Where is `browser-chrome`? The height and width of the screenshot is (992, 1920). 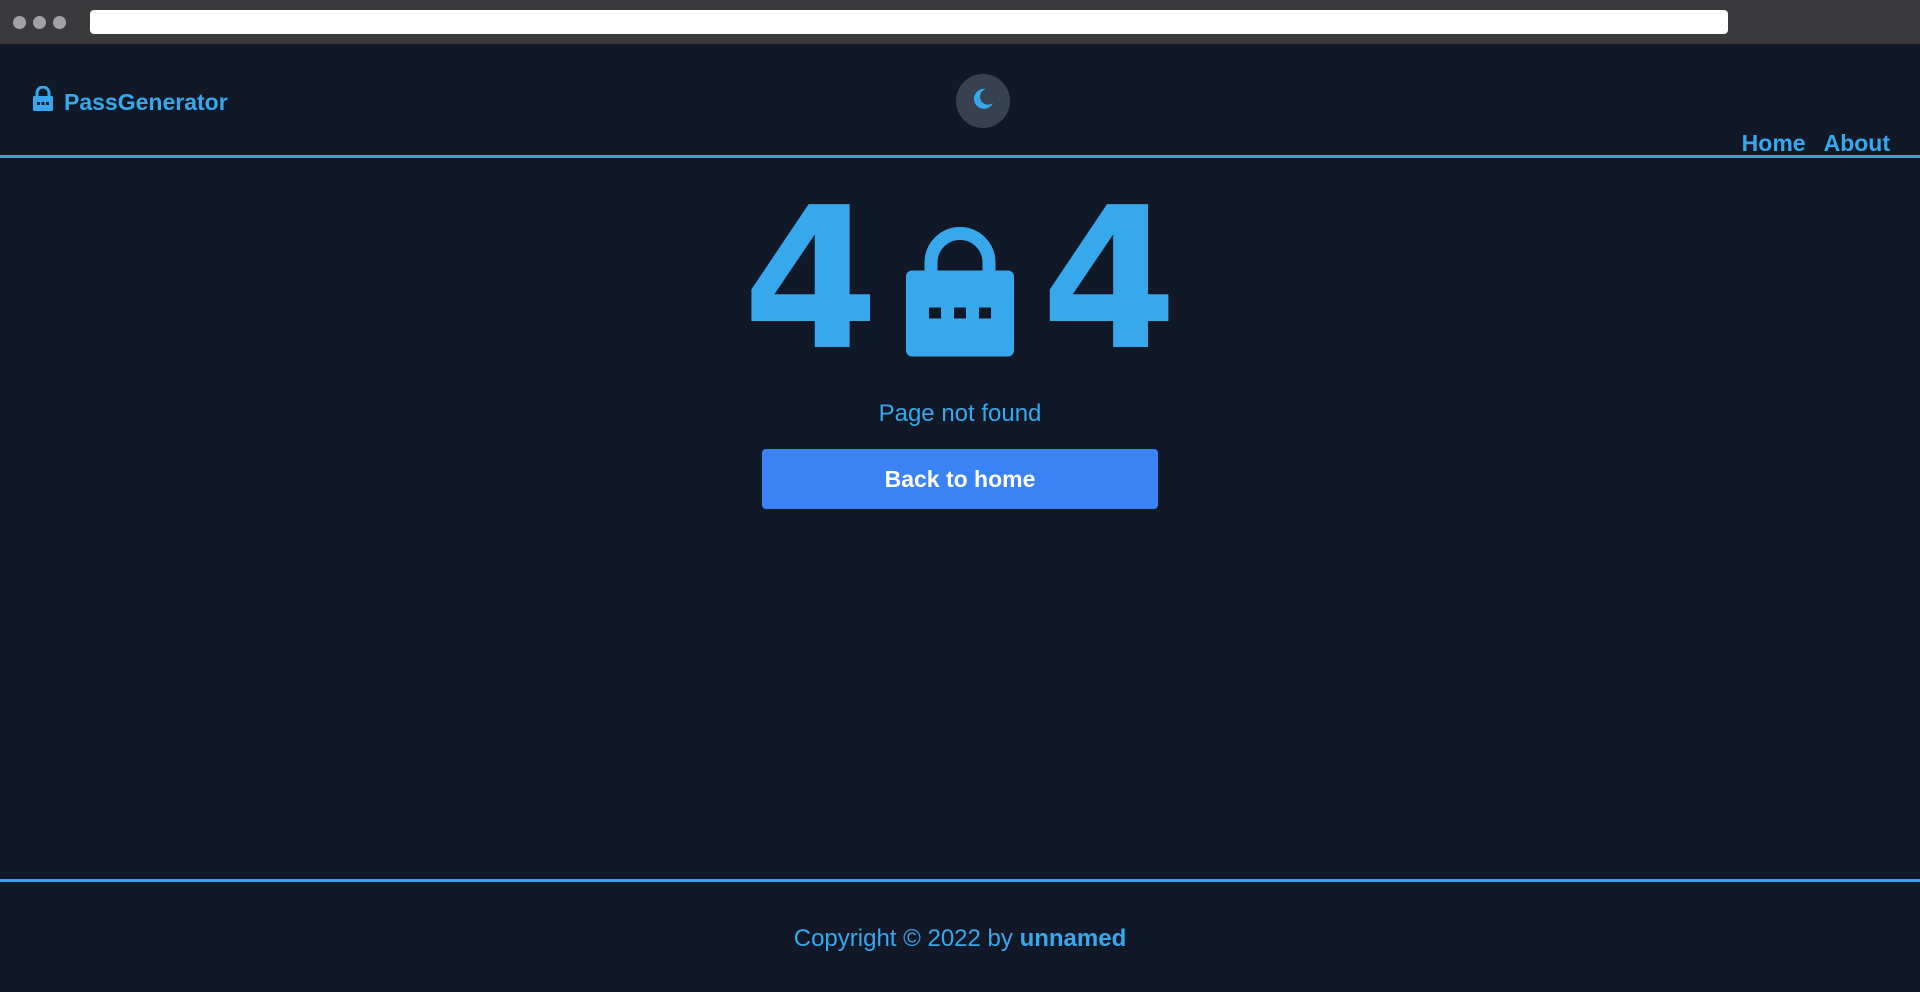
browser-chrome is located at coordinates (960, 22).